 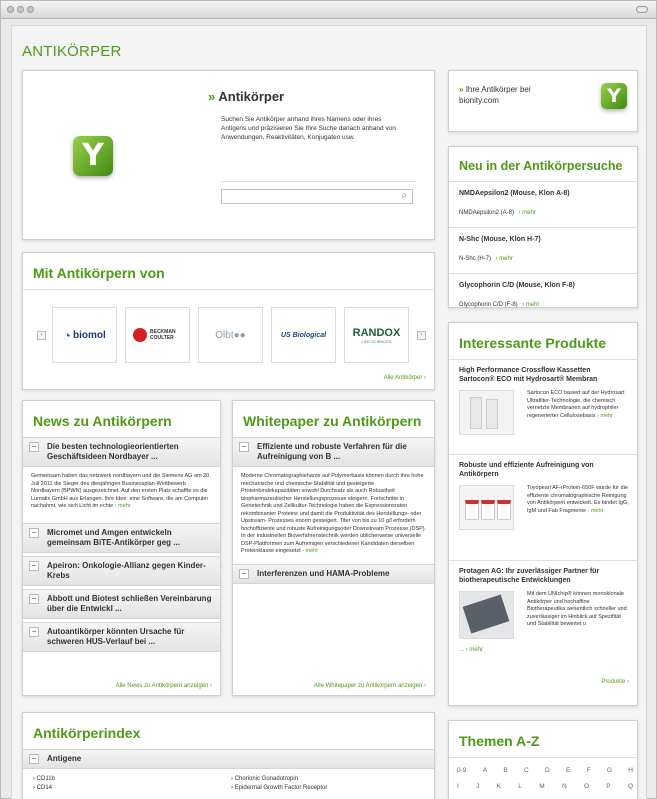 I want to click on bionity-box: » Ihre Antikörper bei bionity.com Y, so click(x=543, y=101).